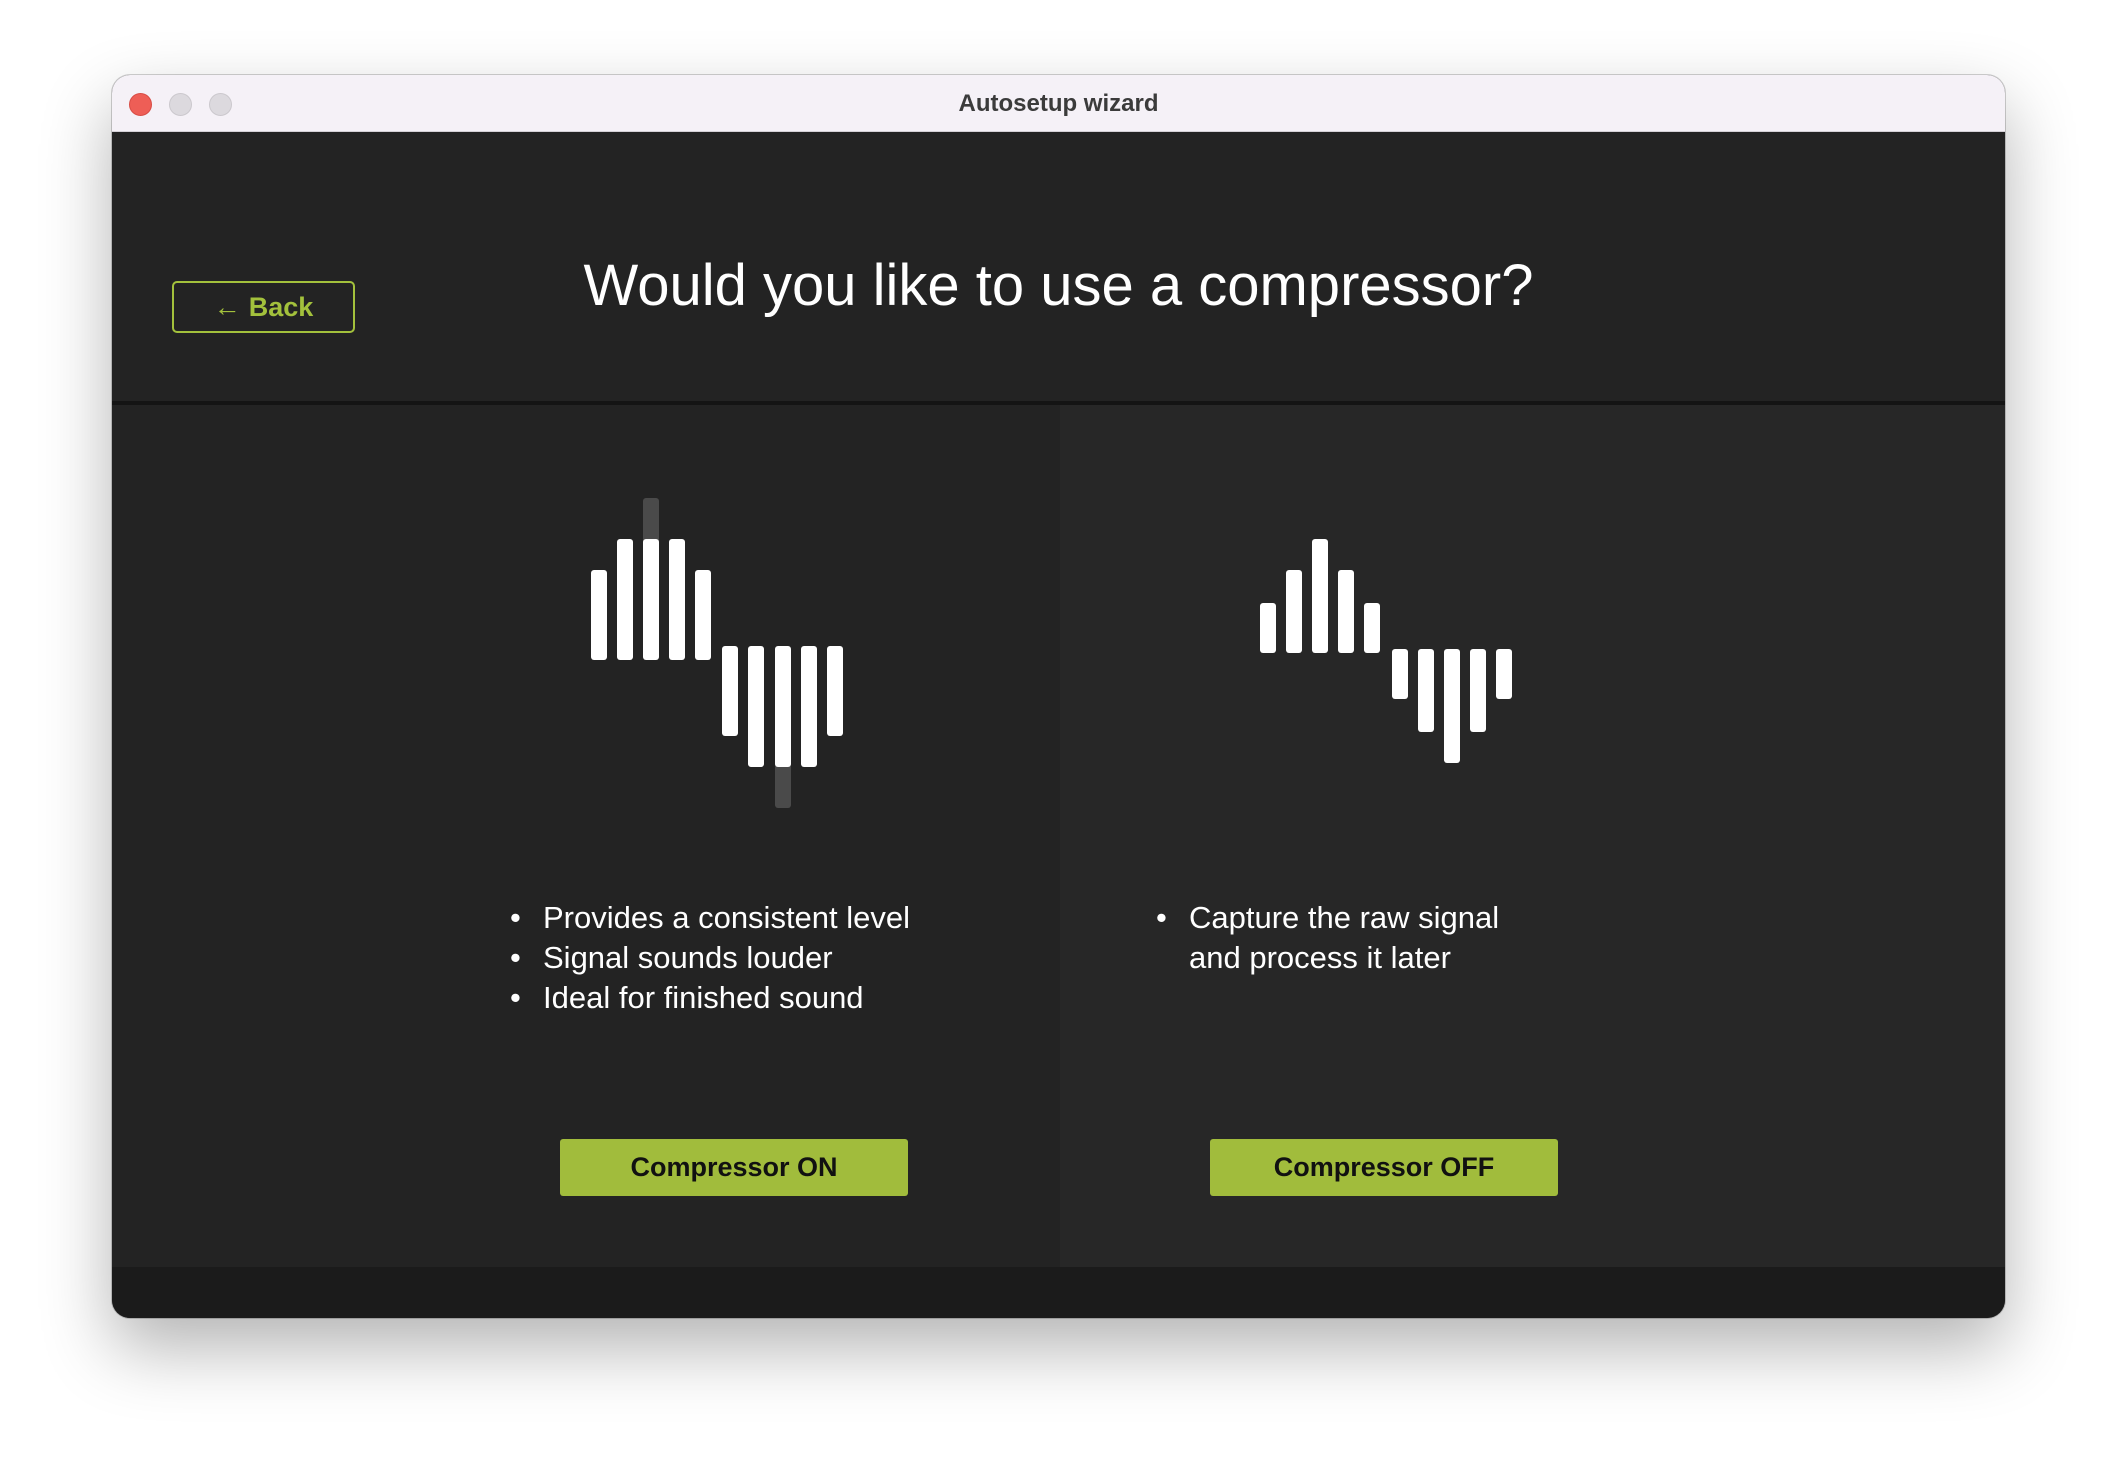 This screenshot has width=2114, height=1466. I want to click on raw-waveform-icon, so click(1386, 651).